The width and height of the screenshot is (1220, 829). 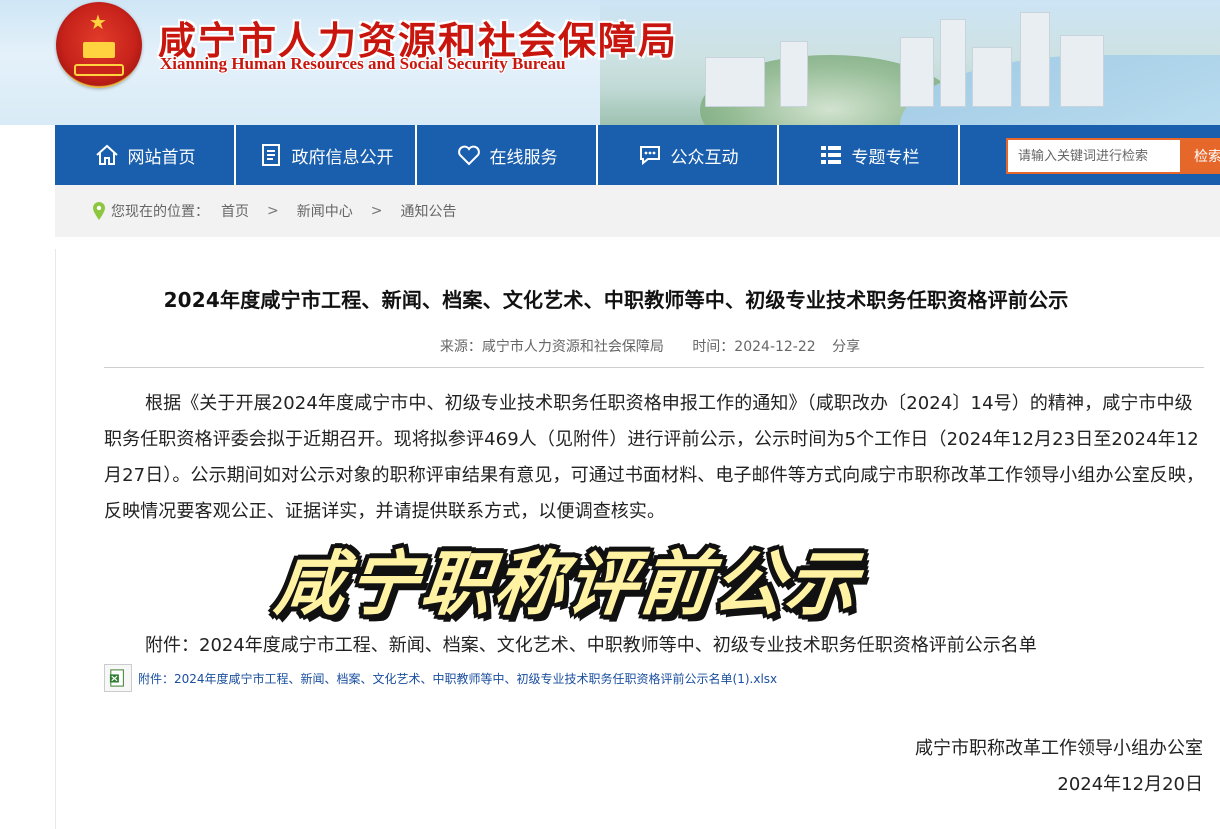 I want to click on search-button: 检索, so click(x=1201, y=156).